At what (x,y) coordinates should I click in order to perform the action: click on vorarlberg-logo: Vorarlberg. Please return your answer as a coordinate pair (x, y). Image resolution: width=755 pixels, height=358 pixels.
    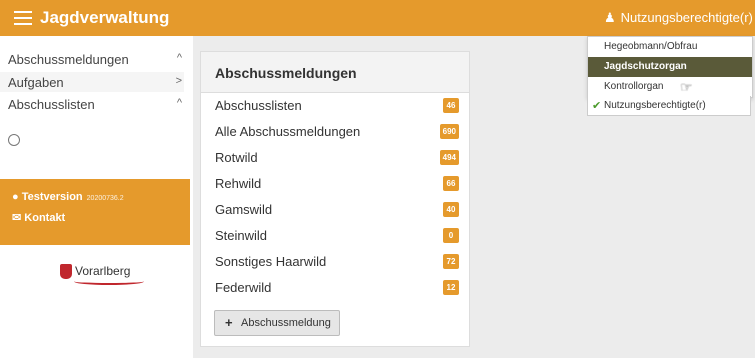
    Looking at the image, I should click on (102, 274).